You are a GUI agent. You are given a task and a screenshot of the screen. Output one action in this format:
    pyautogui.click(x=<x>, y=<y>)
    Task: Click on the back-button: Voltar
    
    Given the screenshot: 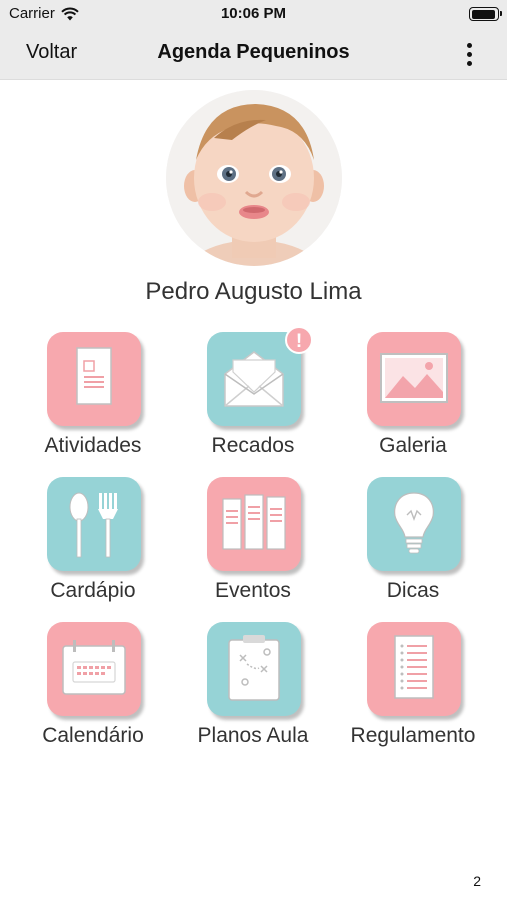 What is the action you would take?
    pyautogui.click(x=51, y=52)
    